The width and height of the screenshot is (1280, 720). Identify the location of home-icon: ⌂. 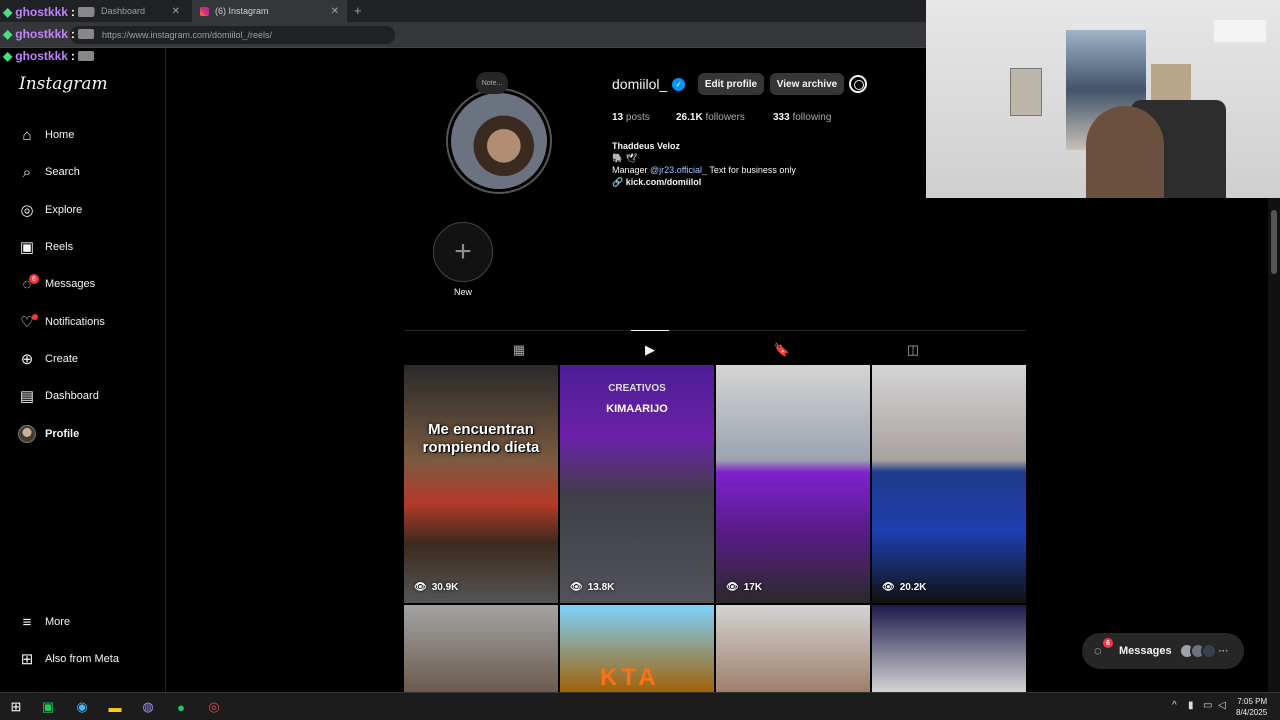
(27, 135).